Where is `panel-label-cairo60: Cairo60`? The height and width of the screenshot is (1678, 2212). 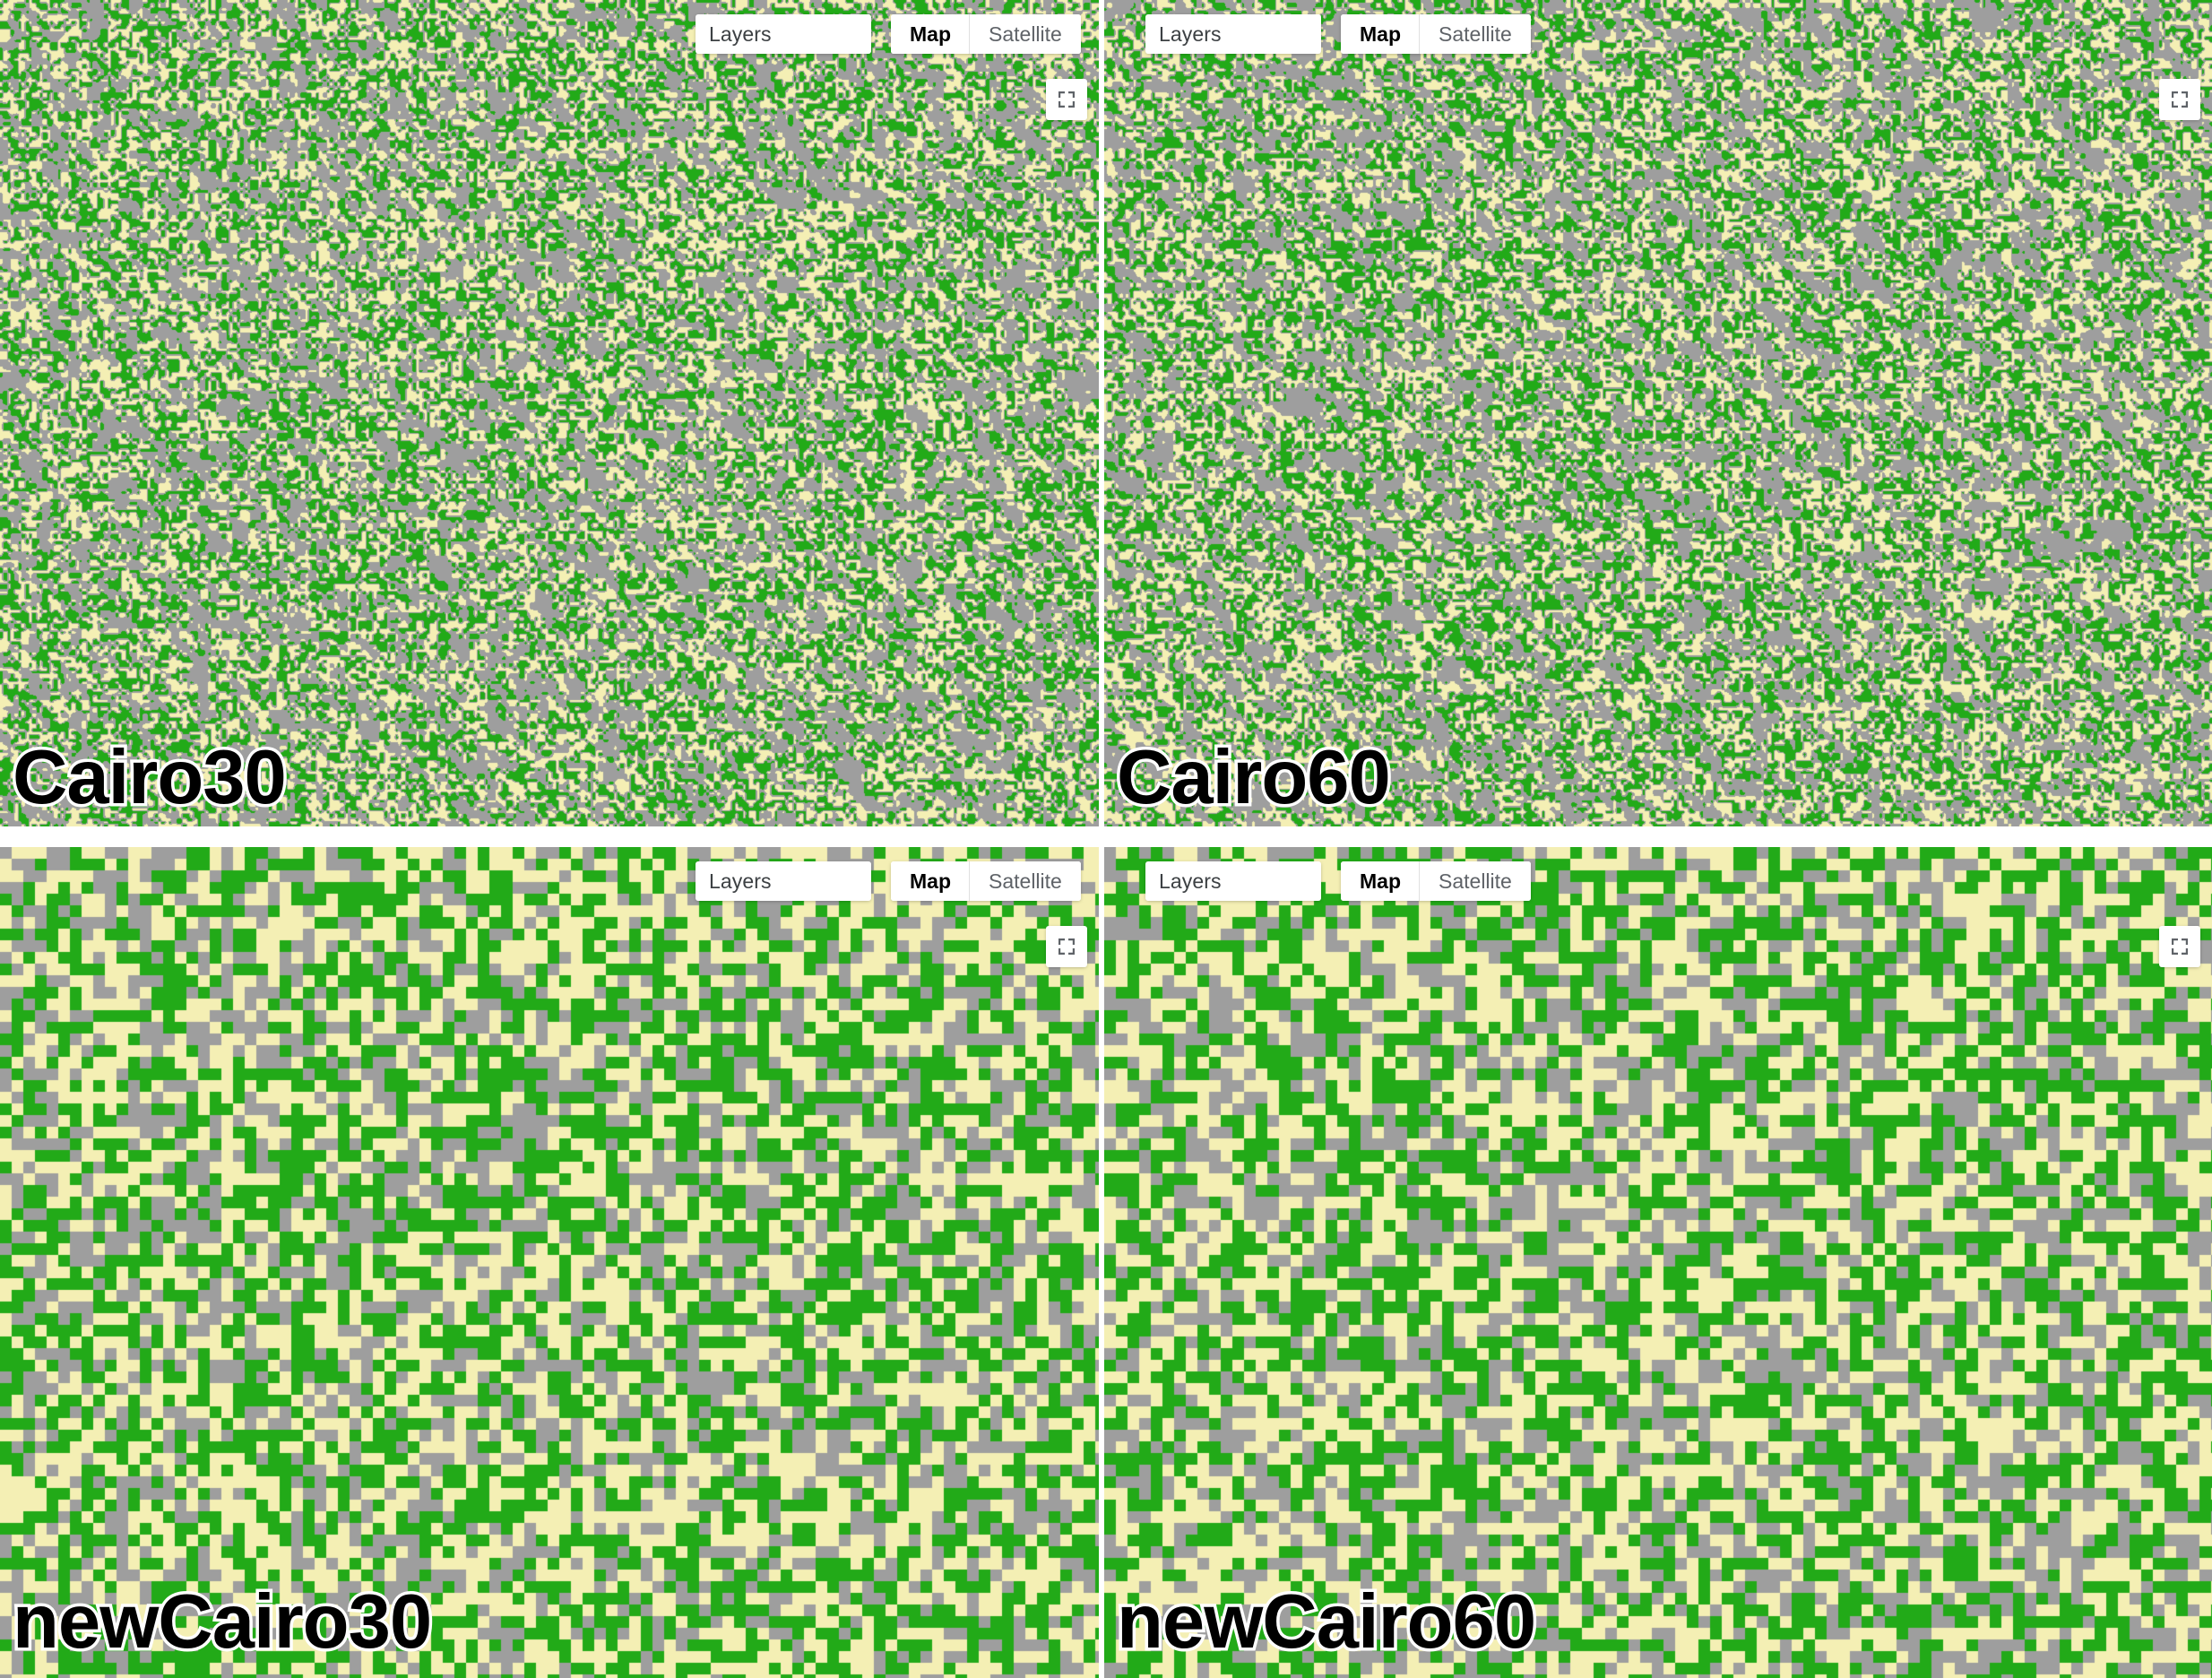 panel-label-cairo60: Cairo60 is located at coordinates (1254, 778).